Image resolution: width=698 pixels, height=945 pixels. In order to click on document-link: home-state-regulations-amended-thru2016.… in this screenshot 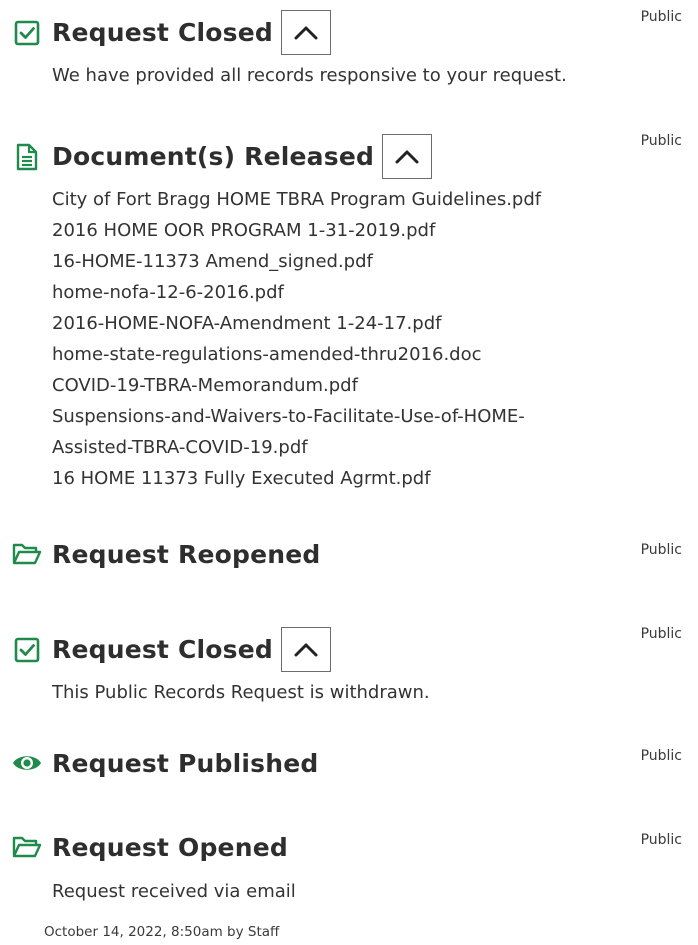, I will do `click(296, 354)`.